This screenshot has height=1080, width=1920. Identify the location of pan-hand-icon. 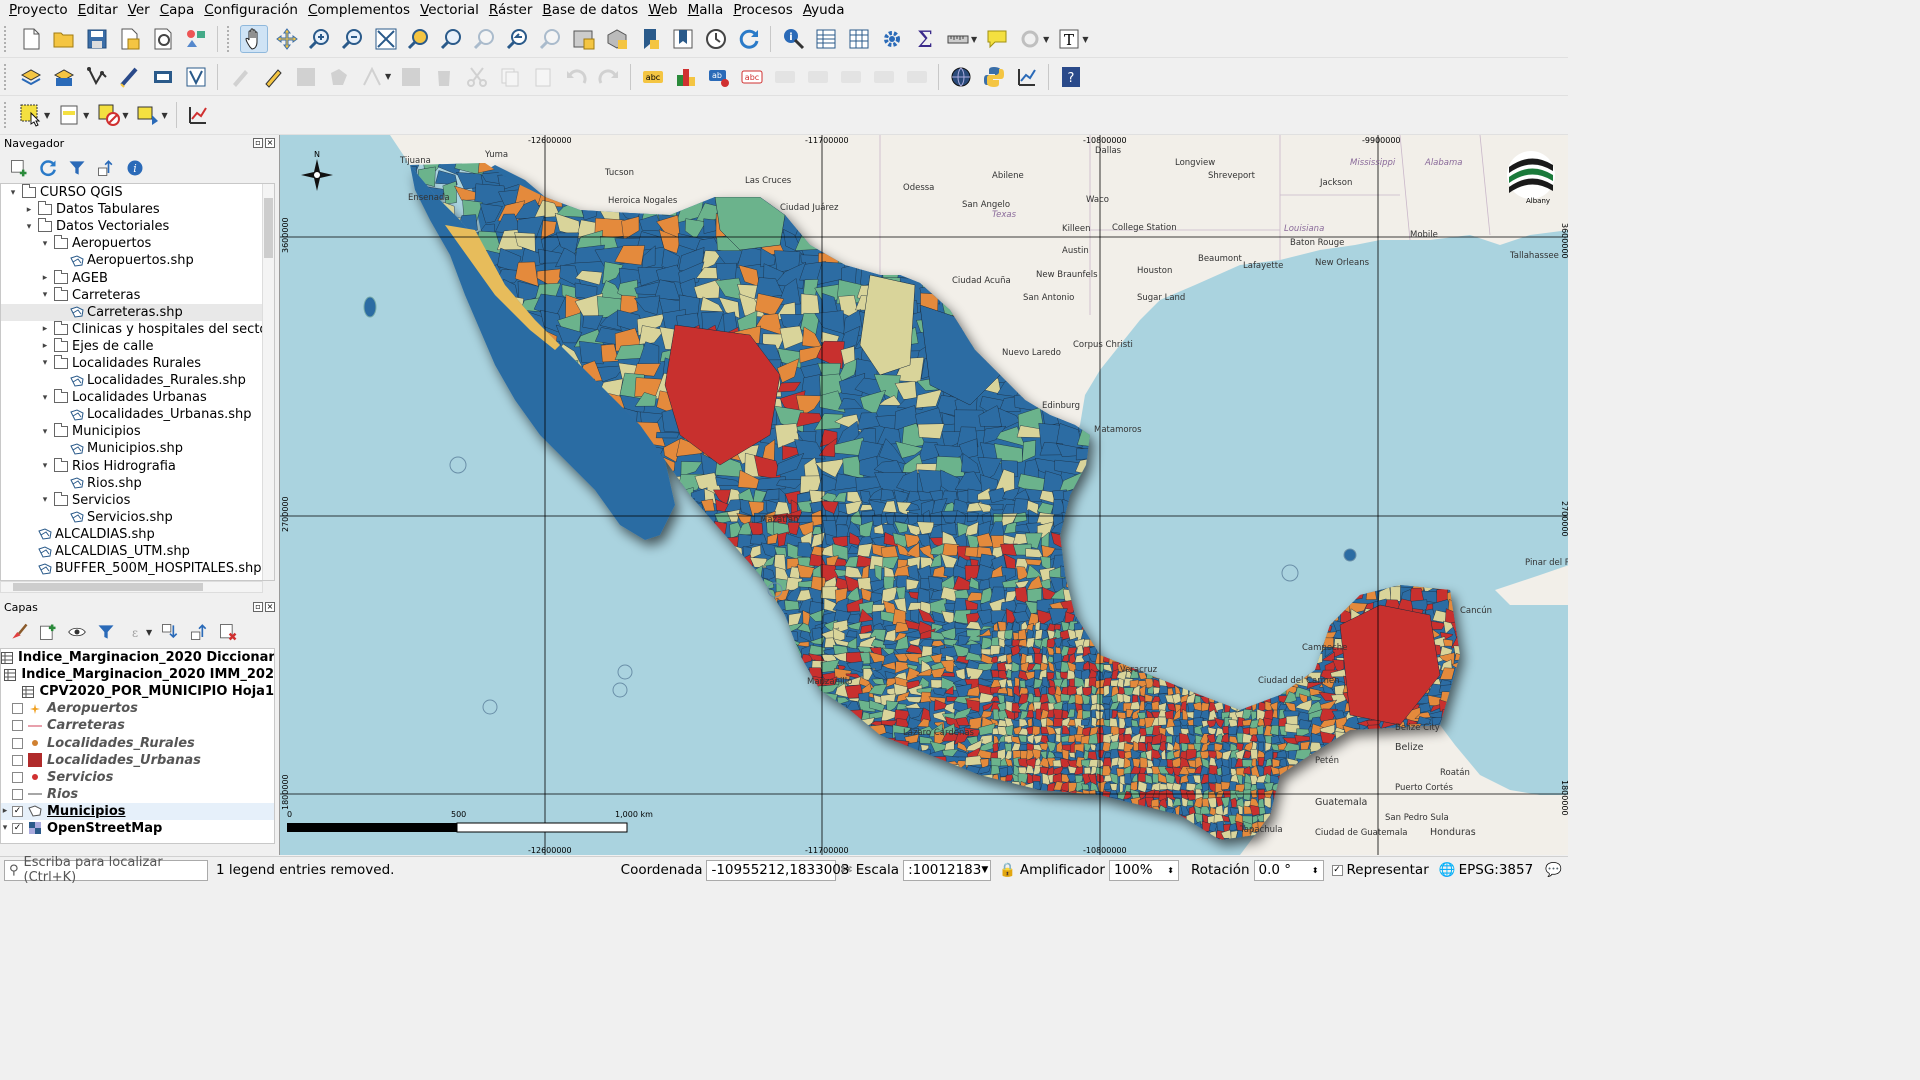
(253, 39).